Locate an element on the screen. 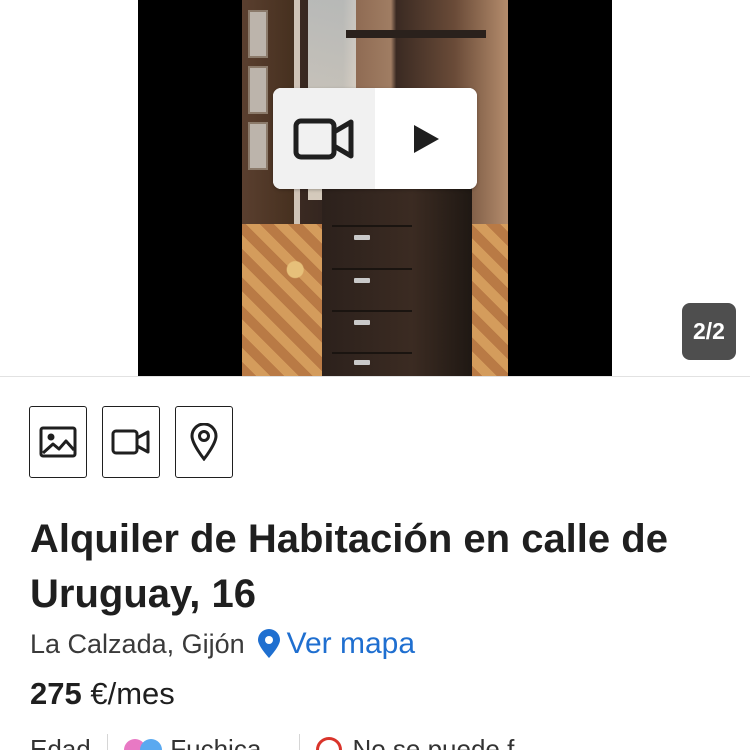 The image size is (750, 750). media-actions is located at coordinates (131, 442).